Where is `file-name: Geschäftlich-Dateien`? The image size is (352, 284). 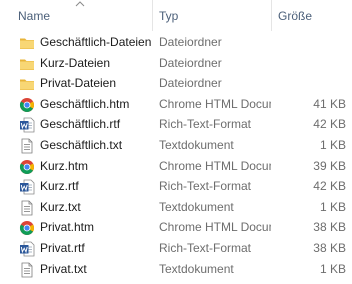
file-name: Geschäftlich-Dateien is located at coordinates (98, 42).